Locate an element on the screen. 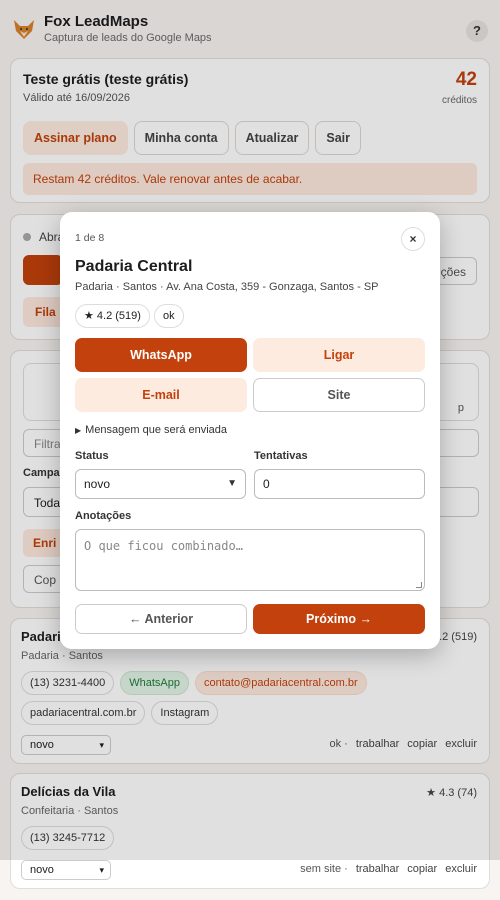 The width and height of the screenshot is (500, 900). status-label: Status is located at coordinates (92, 456).